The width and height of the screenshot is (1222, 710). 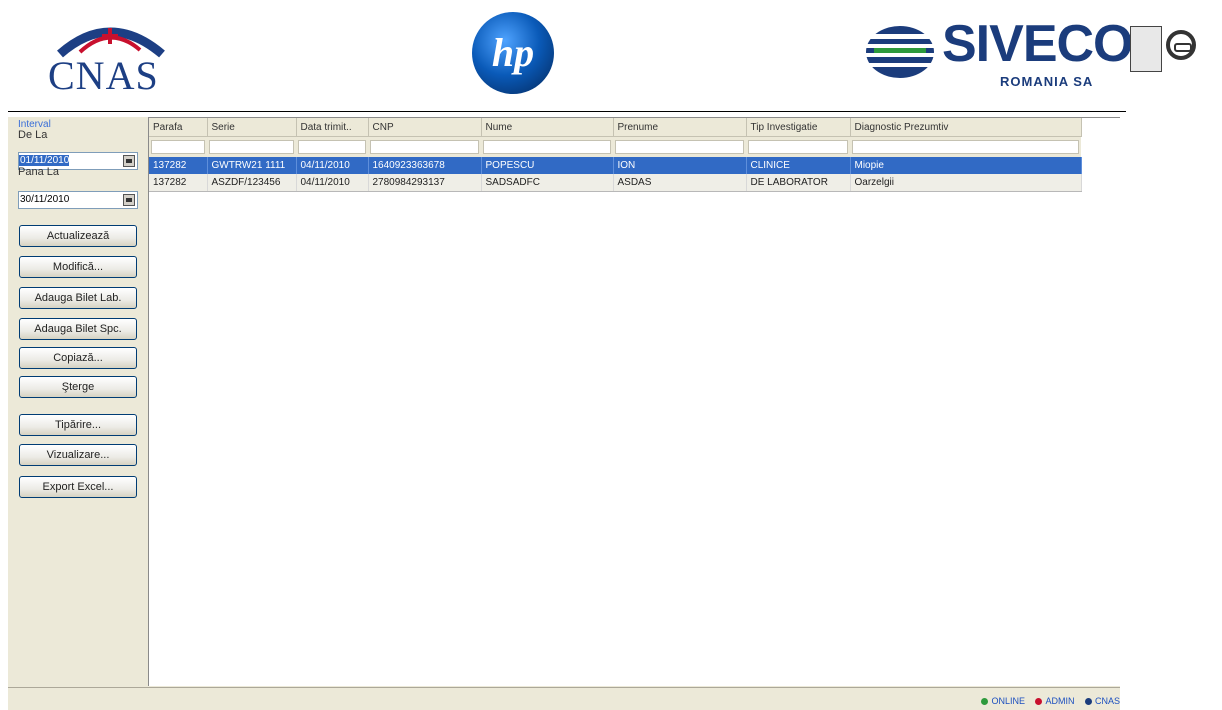 What do you see at coordinates (900, 52) in the screenshot?
I see `siveco-globe-icon` at bounding box center [900, 52].